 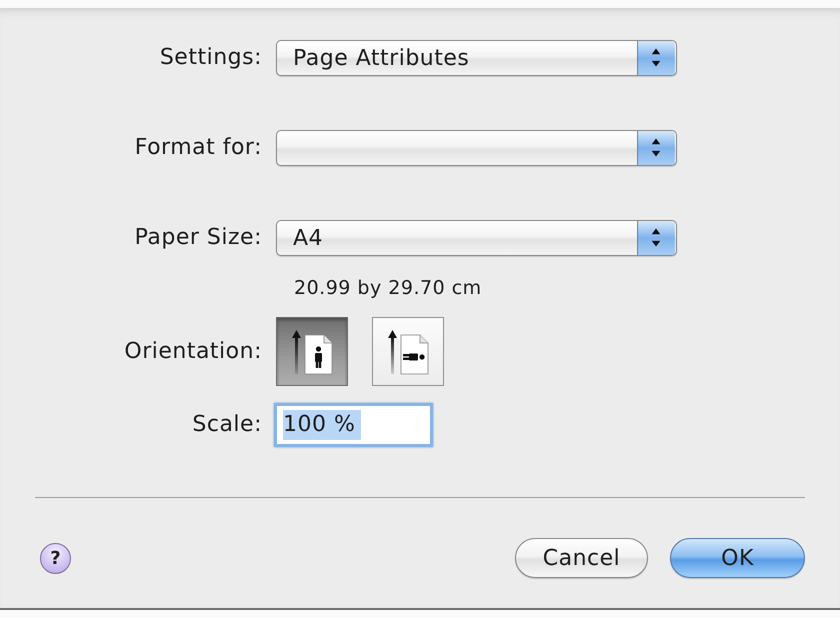 I want to click on field-label: Format for:, so click(x=198, y=148).